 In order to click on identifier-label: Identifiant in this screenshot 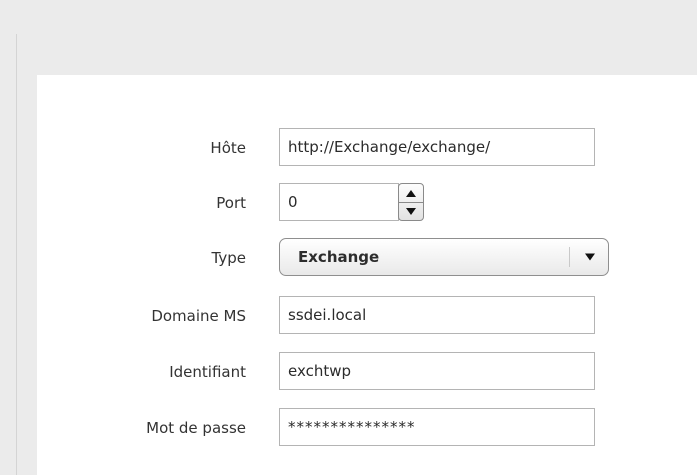, I will do `click(207, 372)`.